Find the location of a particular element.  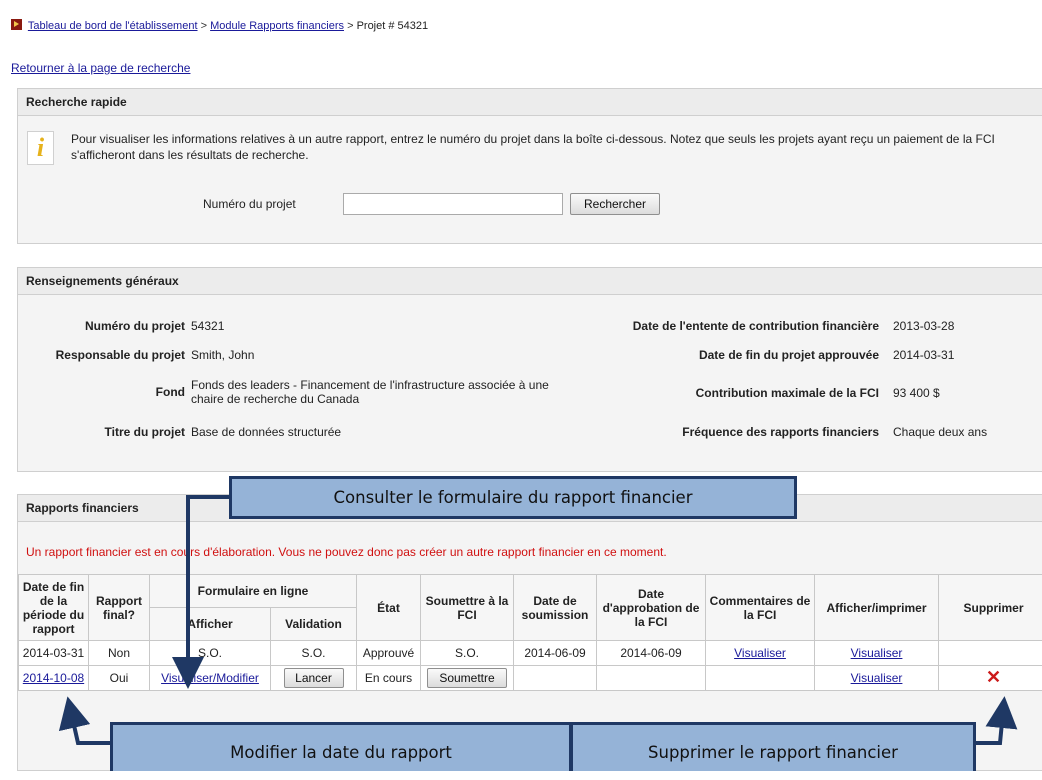

project-number-label: Numéro du projet is located at coordinates (249, 204).